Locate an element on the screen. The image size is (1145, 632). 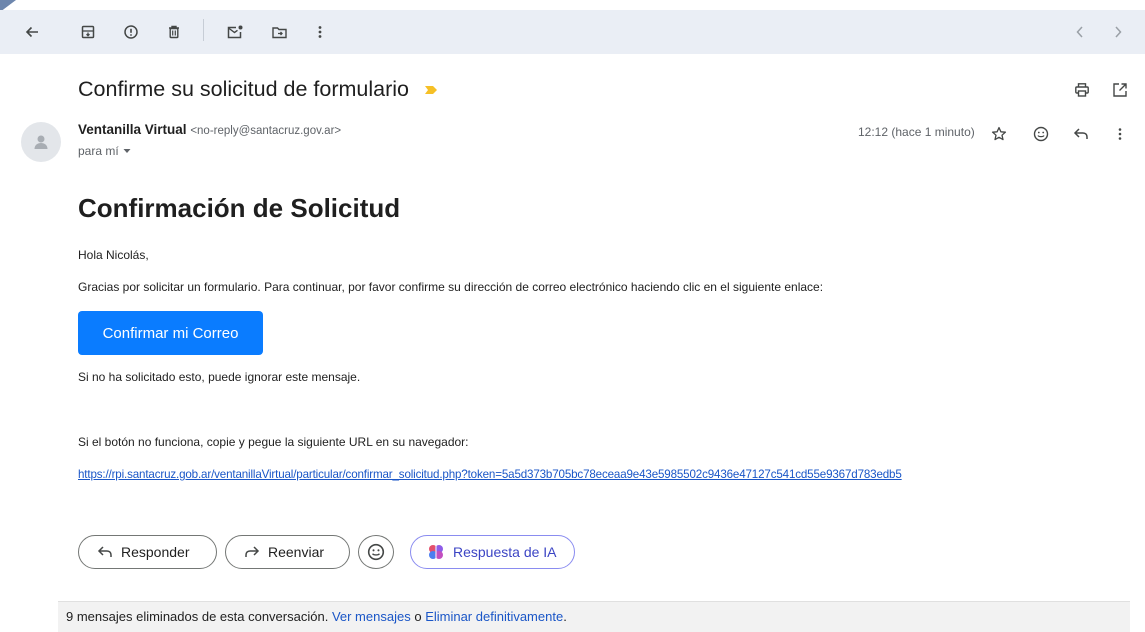
subject-text: Confirme su solicitud de formulario is located at coordinates (243, 89).